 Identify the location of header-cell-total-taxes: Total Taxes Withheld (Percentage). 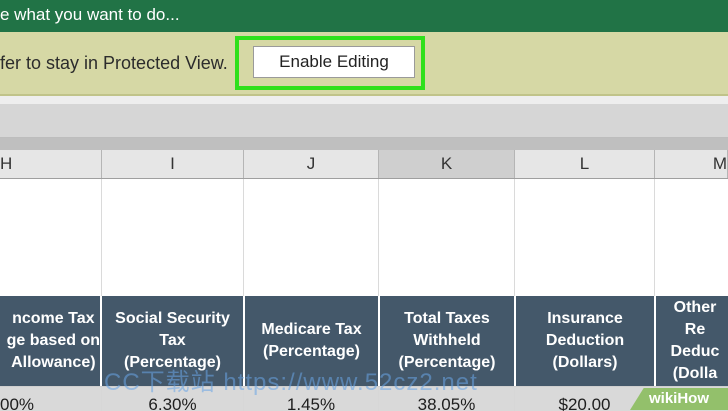
(447, 341).